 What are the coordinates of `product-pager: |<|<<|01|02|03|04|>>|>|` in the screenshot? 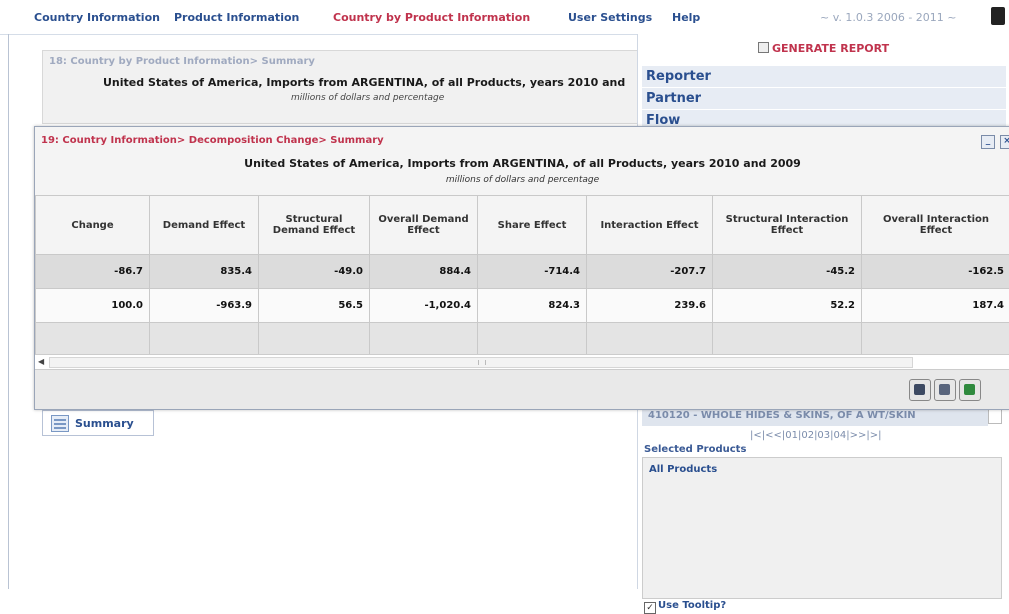 It's located at (816, 435).